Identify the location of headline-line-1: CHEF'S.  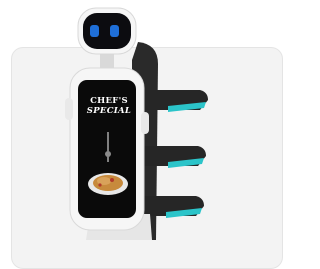
(109, 101).